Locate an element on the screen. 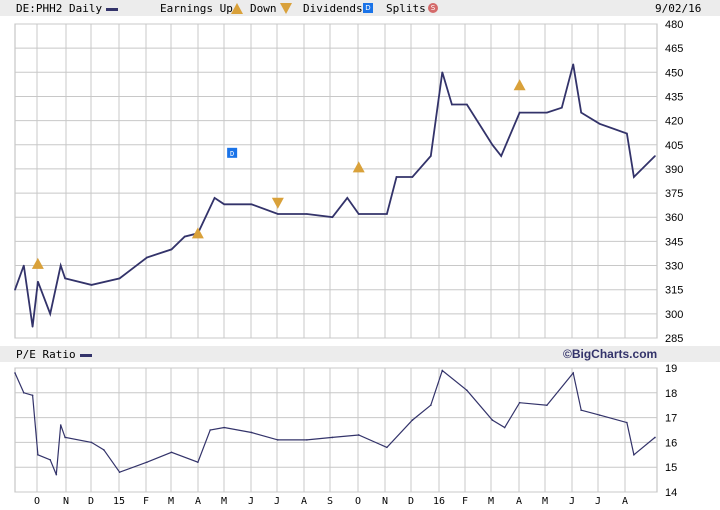  y-tick-label: 330 is located at coordinates (674, 267).